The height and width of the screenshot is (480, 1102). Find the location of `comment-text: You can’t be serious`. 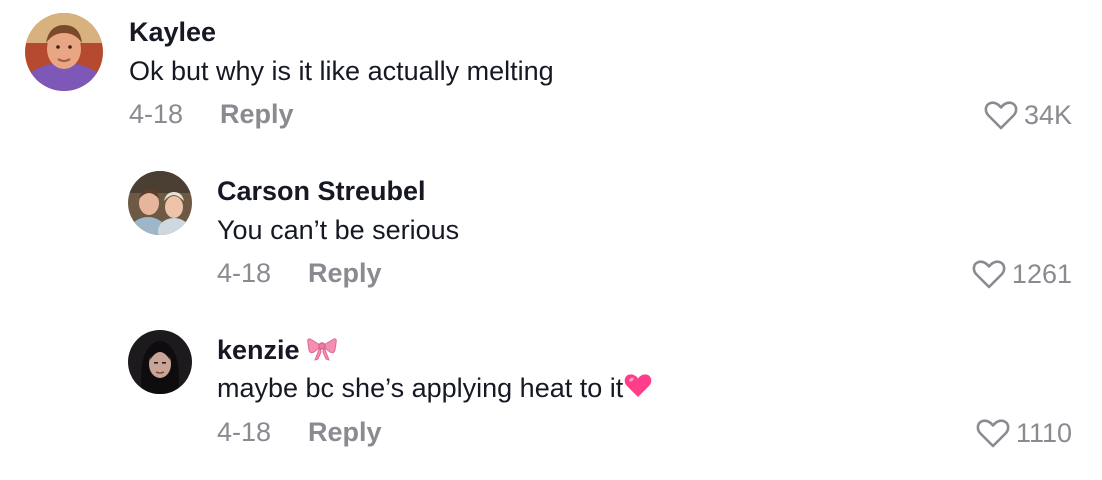

comment-text: You can’t be serious is located at coordinates (338, 230).